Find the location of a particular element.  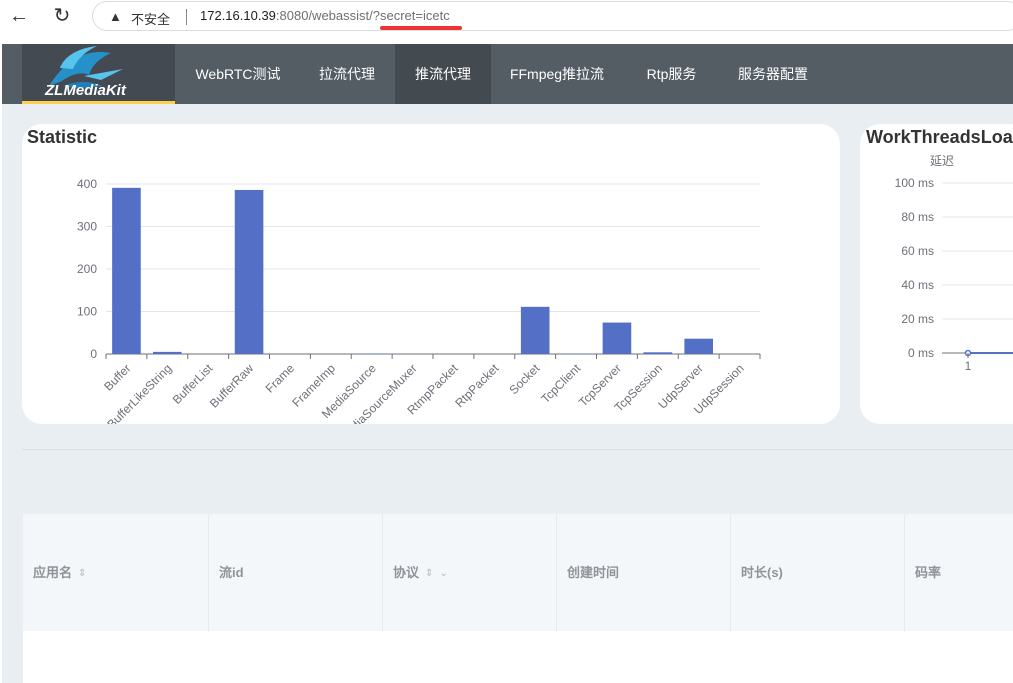

x-tick-label: BufferRaw is located at coordinates (232, 386).